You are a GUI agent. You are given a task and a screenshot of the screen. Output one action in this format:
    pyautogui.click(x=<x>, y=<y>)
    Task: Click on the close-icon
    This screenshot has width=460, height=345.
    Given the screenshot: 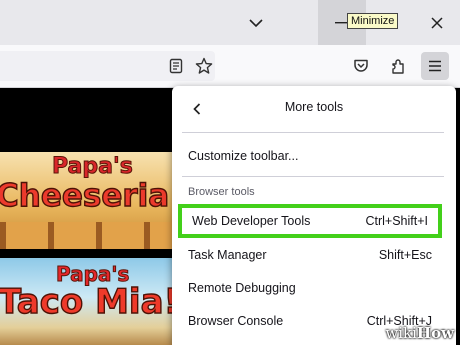 What is the action you would take?
    pyautogui.click(x=437, y=22)
    